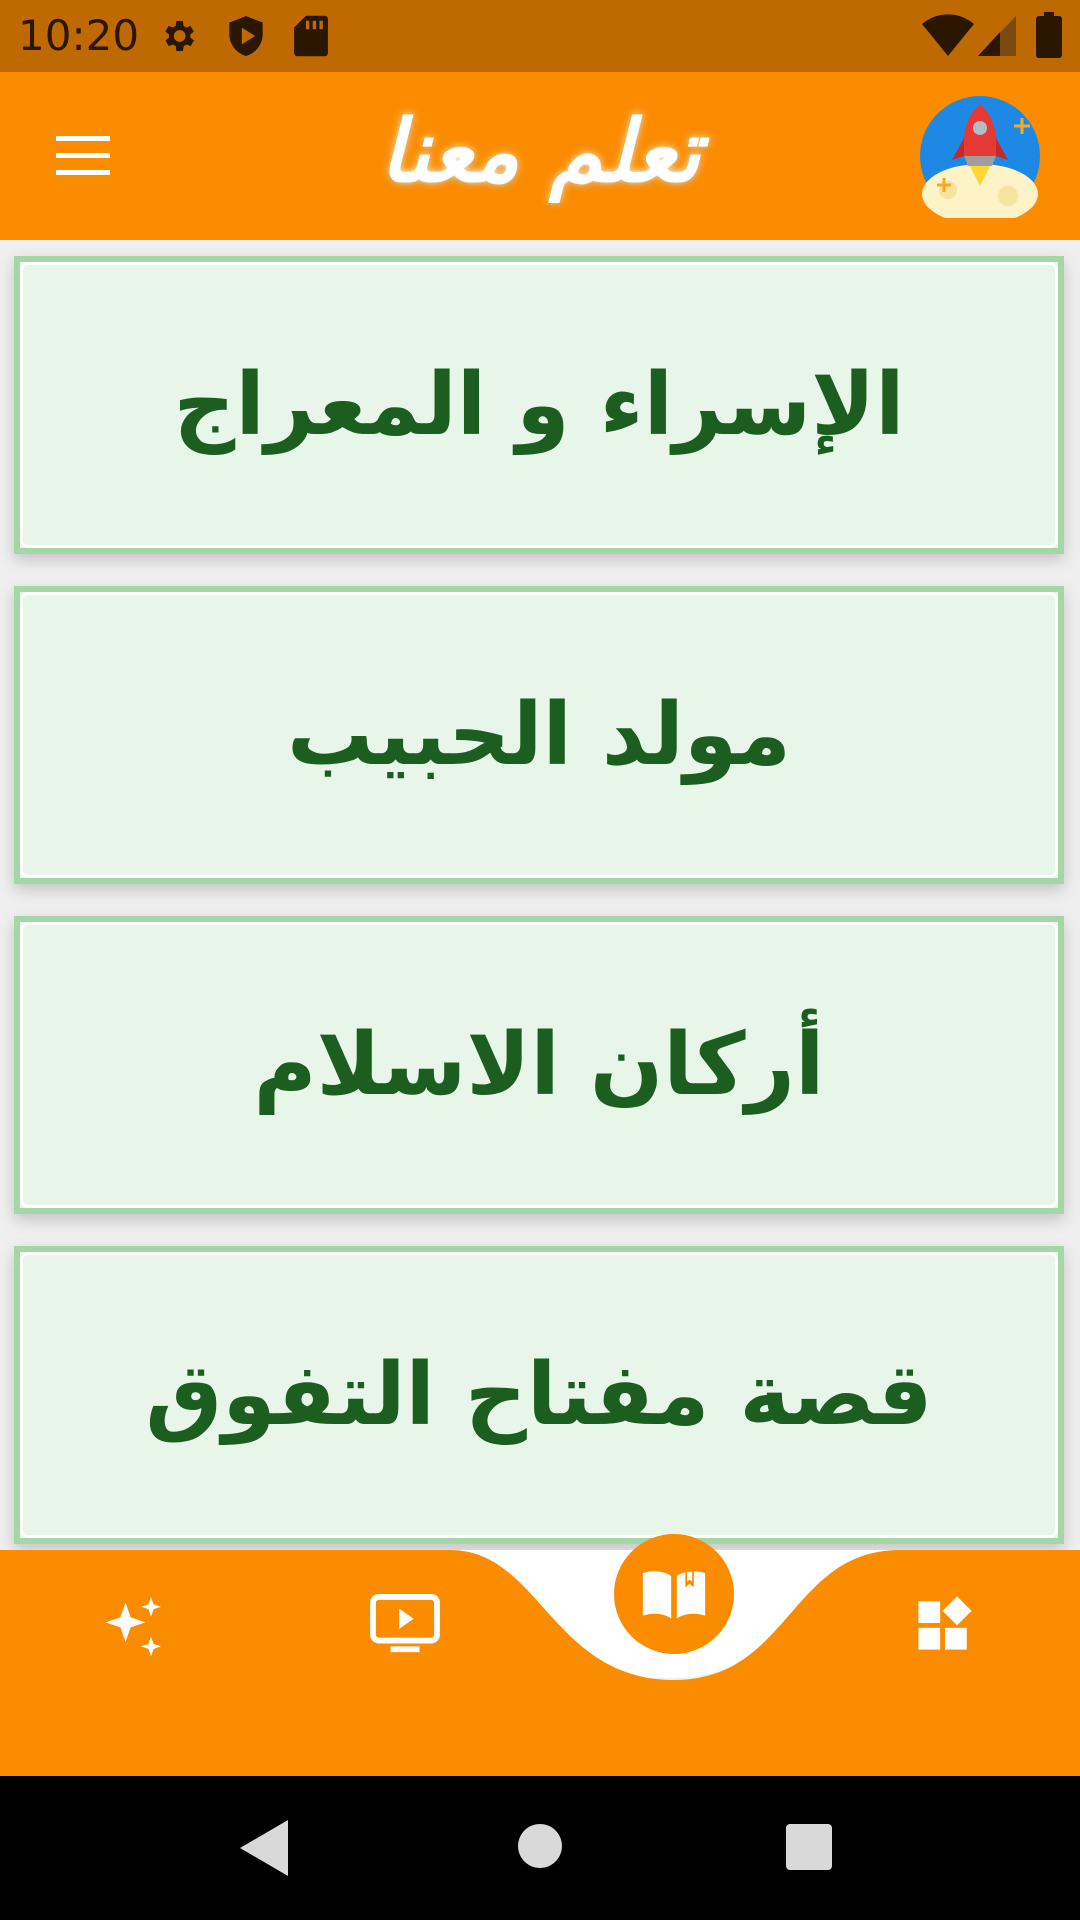  I want to click on system-nav-bar, so click(540, 1848).